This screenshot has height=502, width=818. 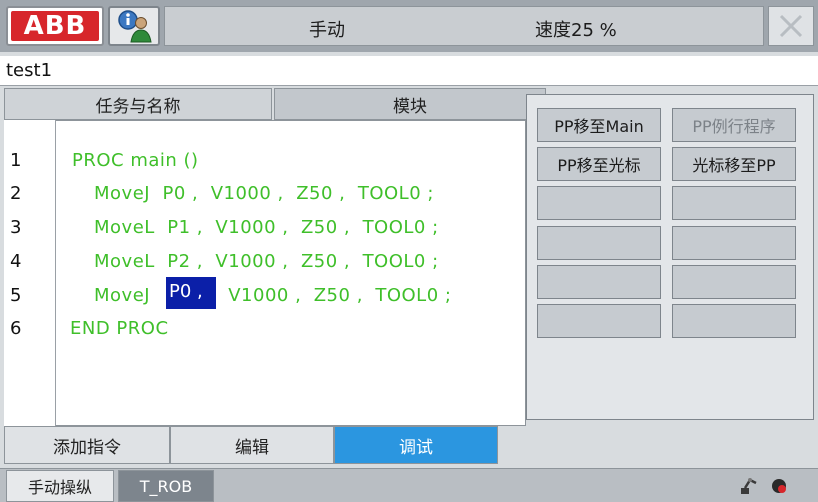 I want to click on code-line: MoveL P2 , V1000 , Z50 , TOOL0 ;, so click(x=266, y=261).